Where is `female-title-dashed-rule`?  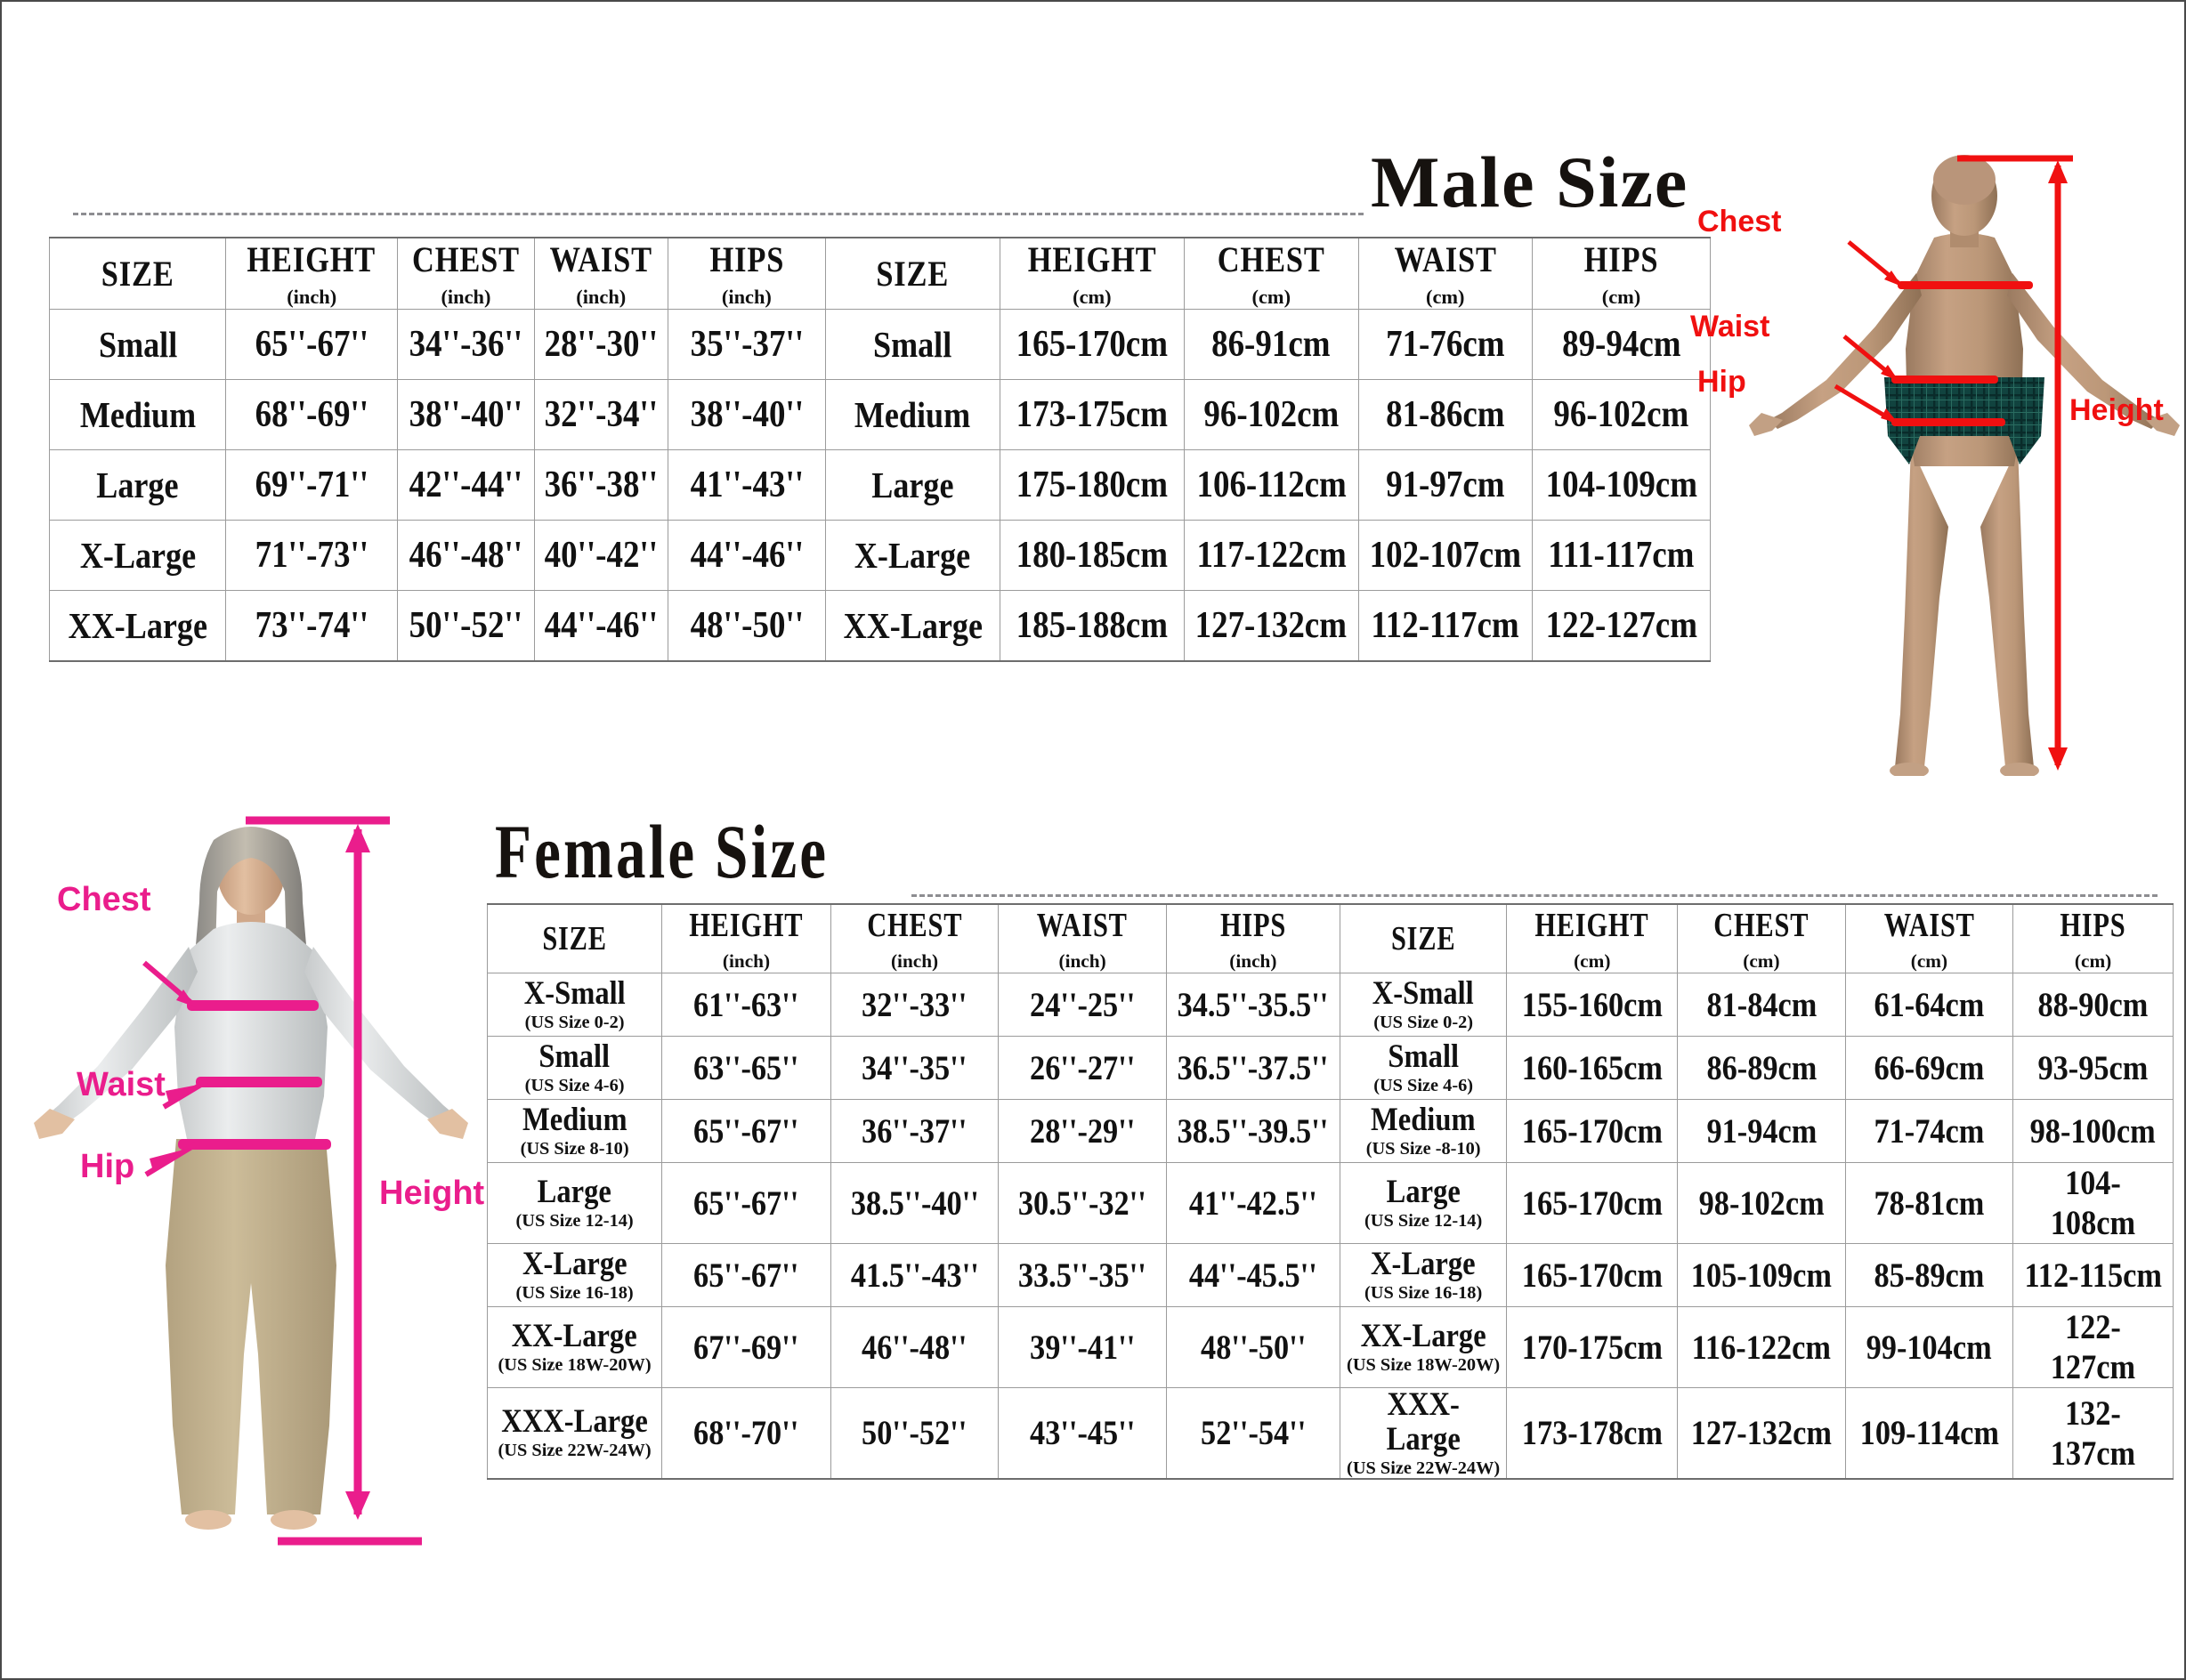
female-title-dashed-rule is located at coordinates (1534, 895).